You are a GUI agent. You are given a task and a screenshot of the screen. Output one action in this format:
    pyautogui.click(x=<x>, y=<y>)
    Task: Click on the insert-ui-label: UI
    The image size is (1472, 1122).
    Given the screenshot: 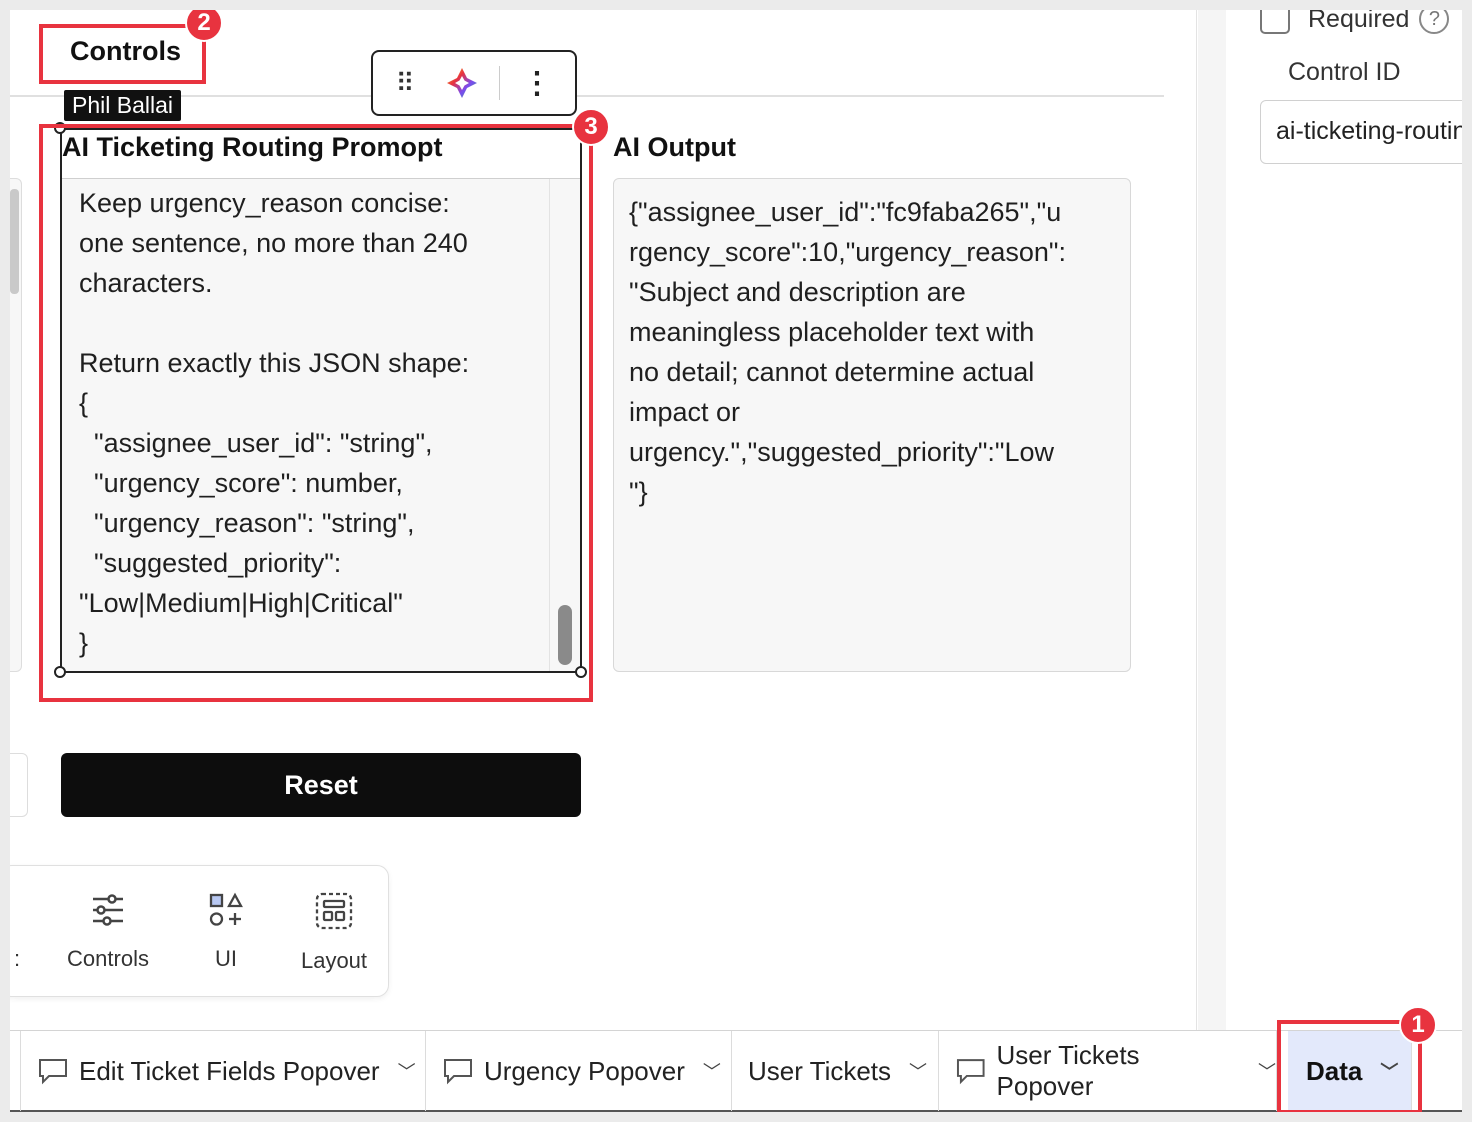 What is the action you would take?
    pyautogui.click(x=226, y=958)
    